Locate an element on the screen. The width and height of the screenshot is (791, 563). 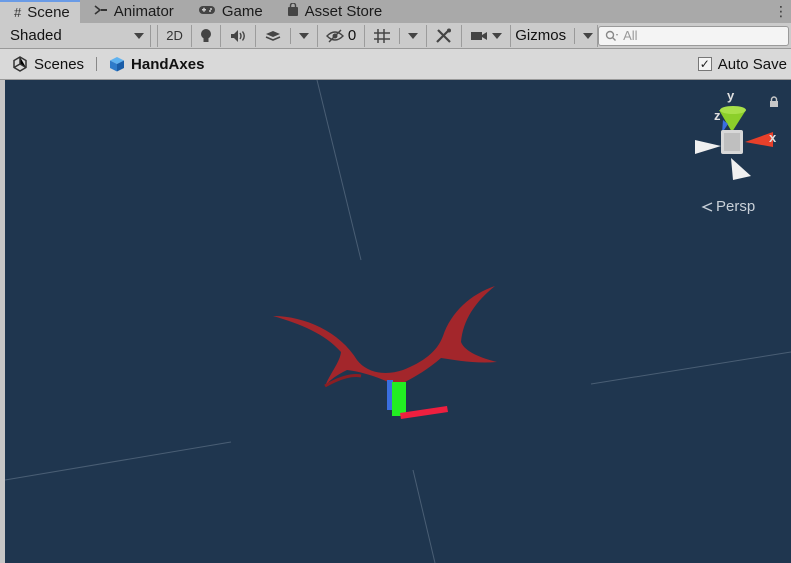
shading-mode-value: Shaded is located at coordinates (36, 35).